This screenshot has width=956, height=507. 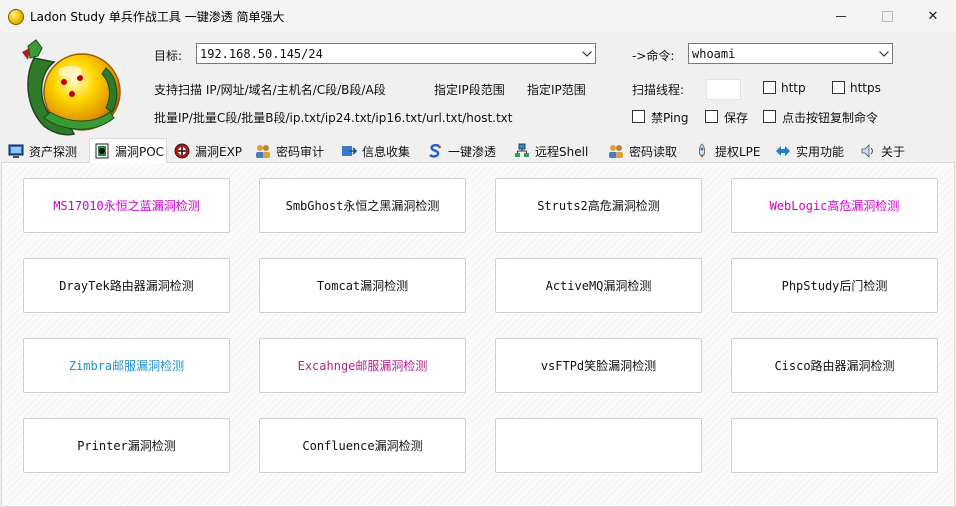 I want to click on network-icon, so click(x=522, y=150).